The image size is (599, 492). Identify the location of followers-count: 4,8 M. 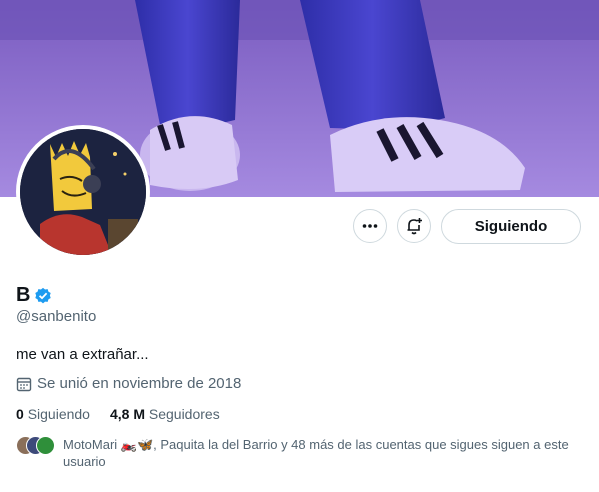
(127, 414).